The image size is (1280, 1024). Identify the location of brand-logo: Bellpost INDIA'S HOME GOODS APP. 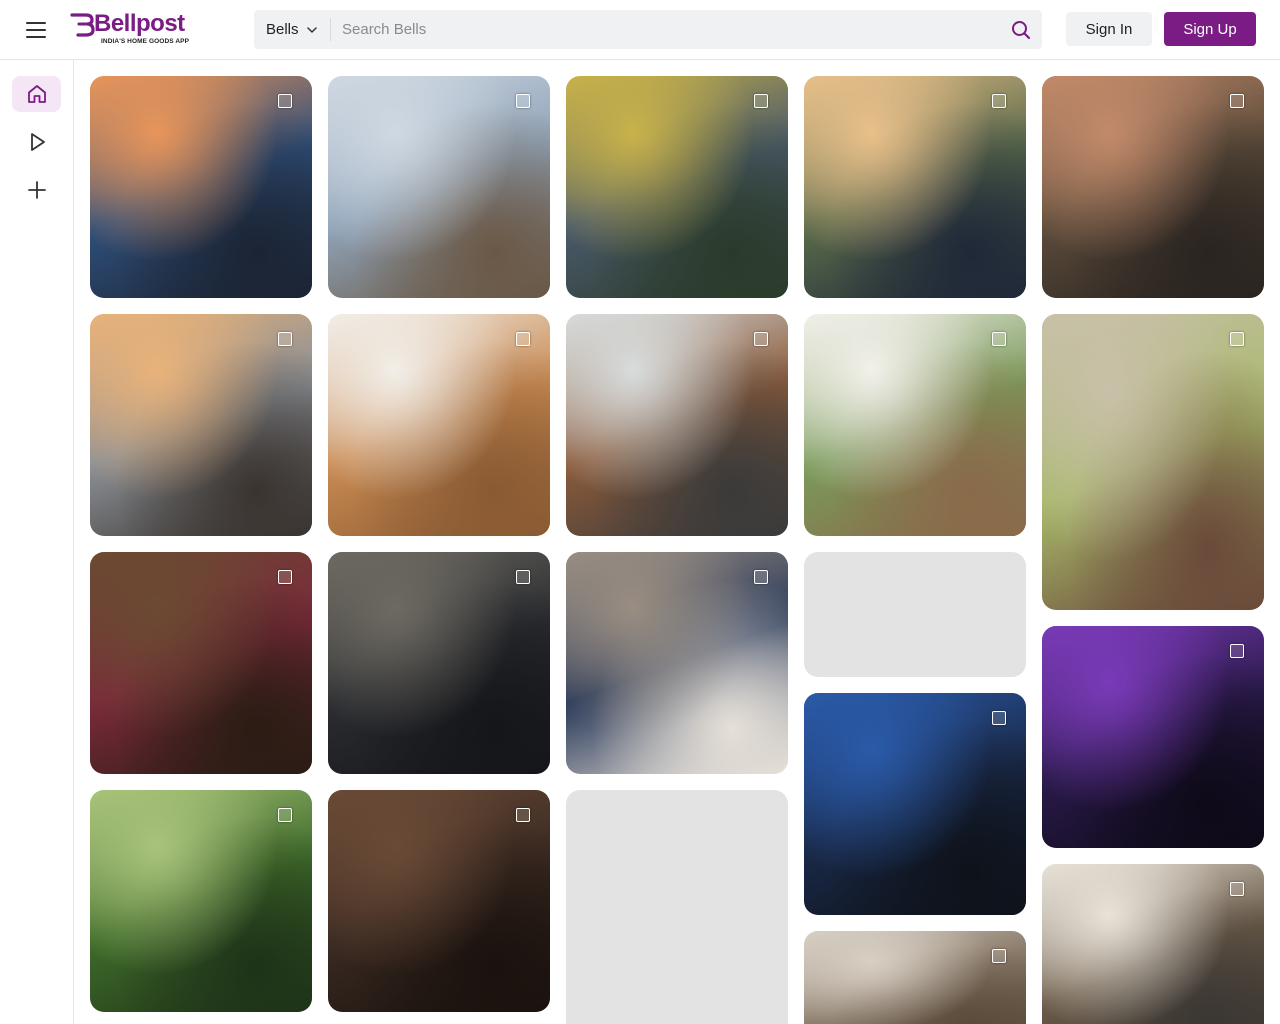
(140, 30).